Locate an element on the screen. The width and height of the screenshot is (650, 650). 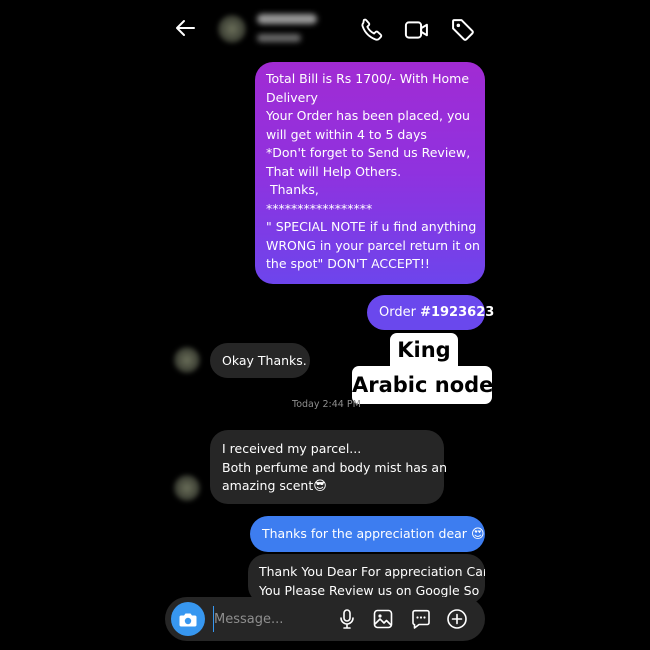
camera-button is located at coordinates (188, 619).